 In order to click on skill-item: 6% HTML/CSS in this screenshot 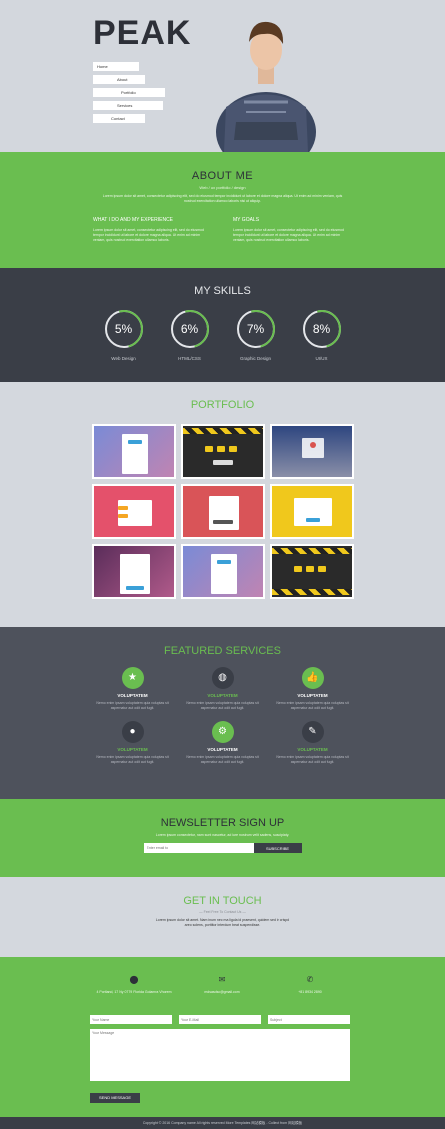, I will do `click(189, 335)`.